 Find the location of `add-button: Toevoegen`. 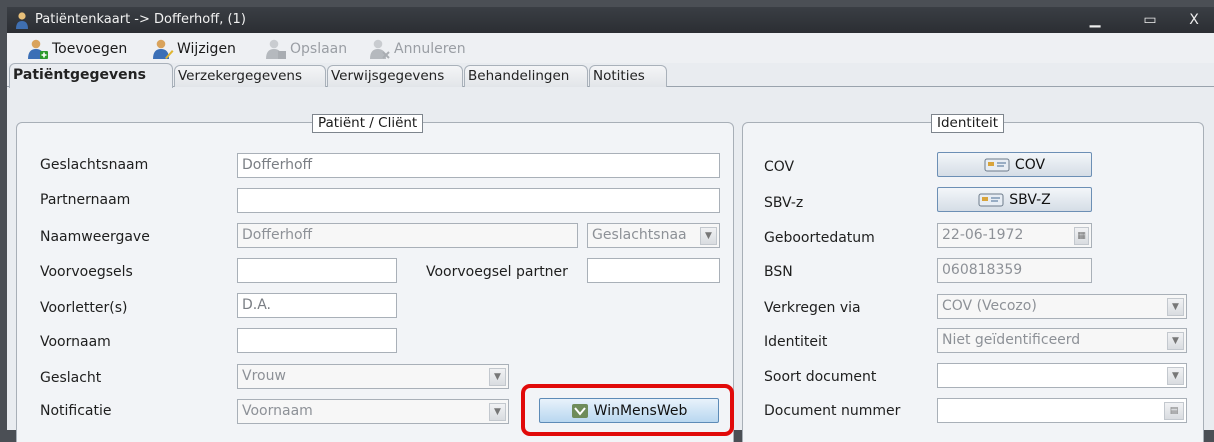

add-button: Toevoegen is located at coordinates (77, 49).